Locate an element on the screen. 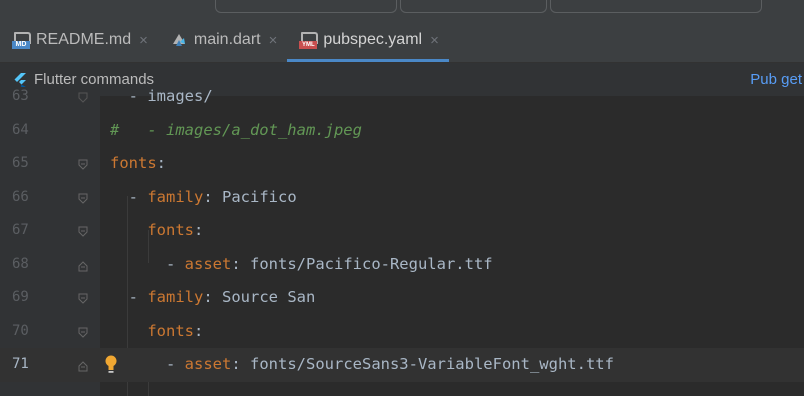 The width and height of the screenshot is (804, 396). top-toolbar-strip is located at coordinates (402, 9).